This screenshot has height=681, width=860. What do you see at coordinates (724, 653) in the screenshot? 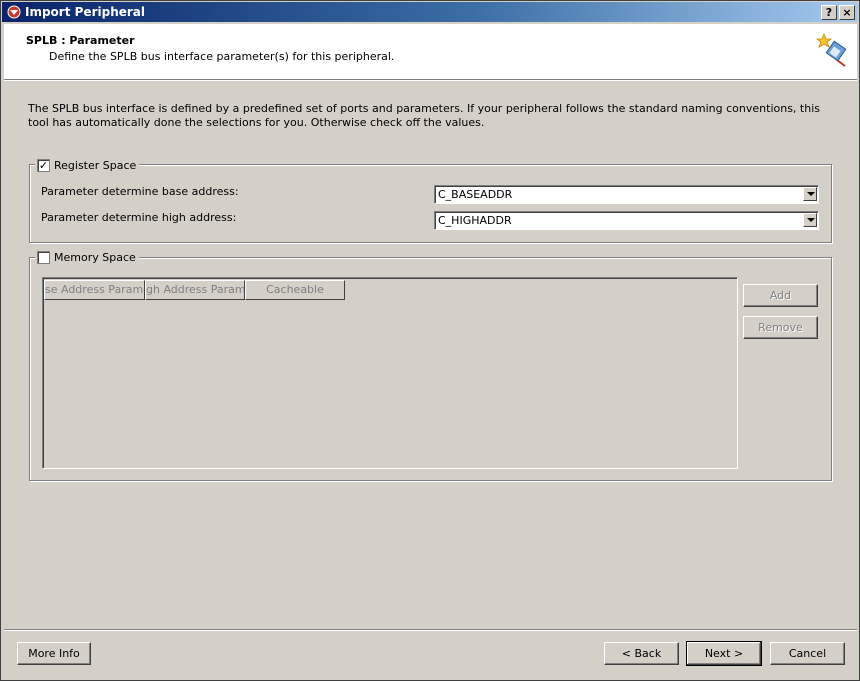
I see `next-button: Next >` at bounding box center [724, 653].